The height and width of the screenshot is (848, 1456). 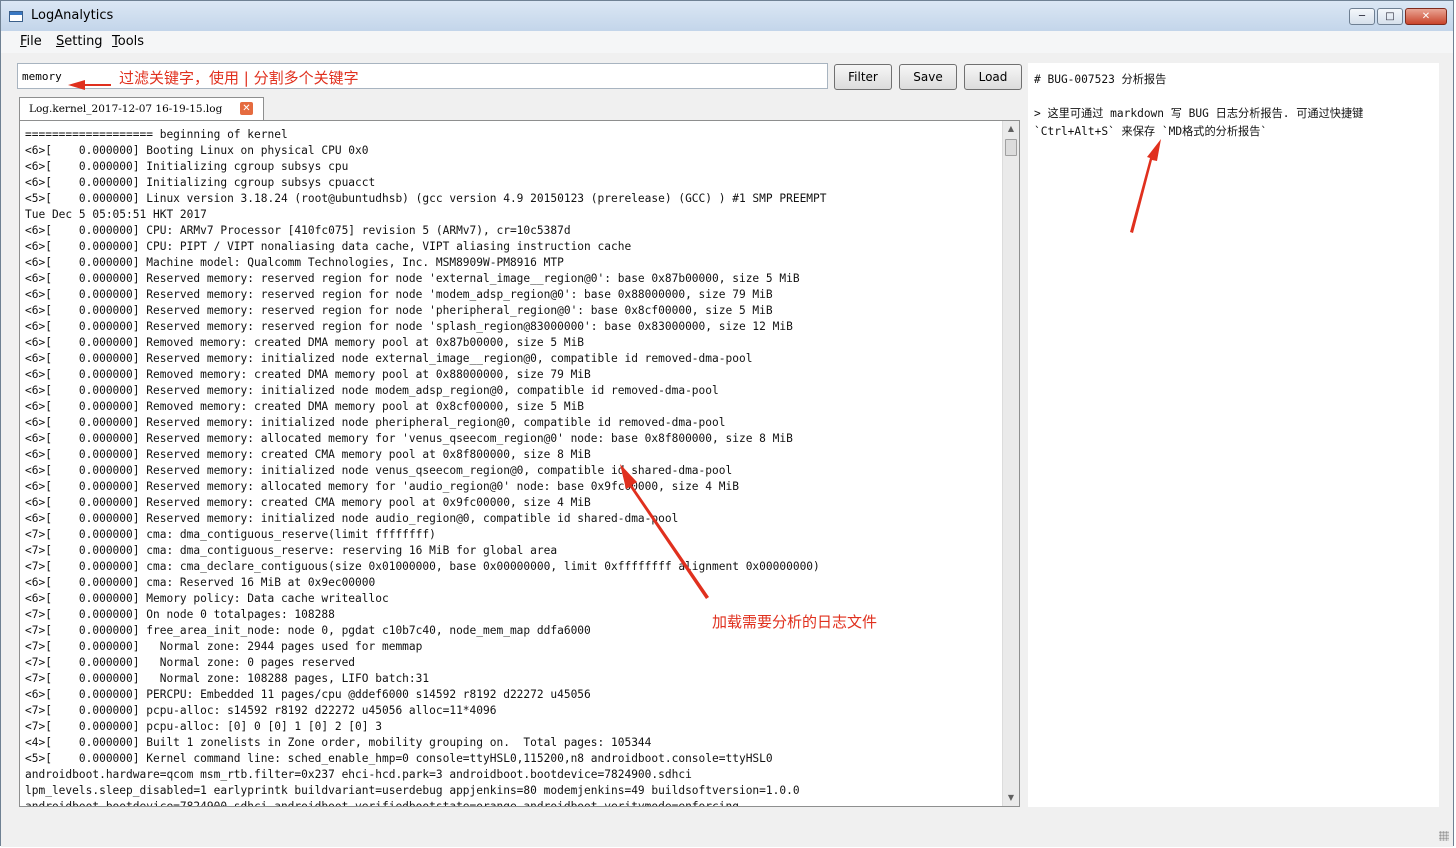 I want to click on filter-button: Filter, so click(x=863, y=77).